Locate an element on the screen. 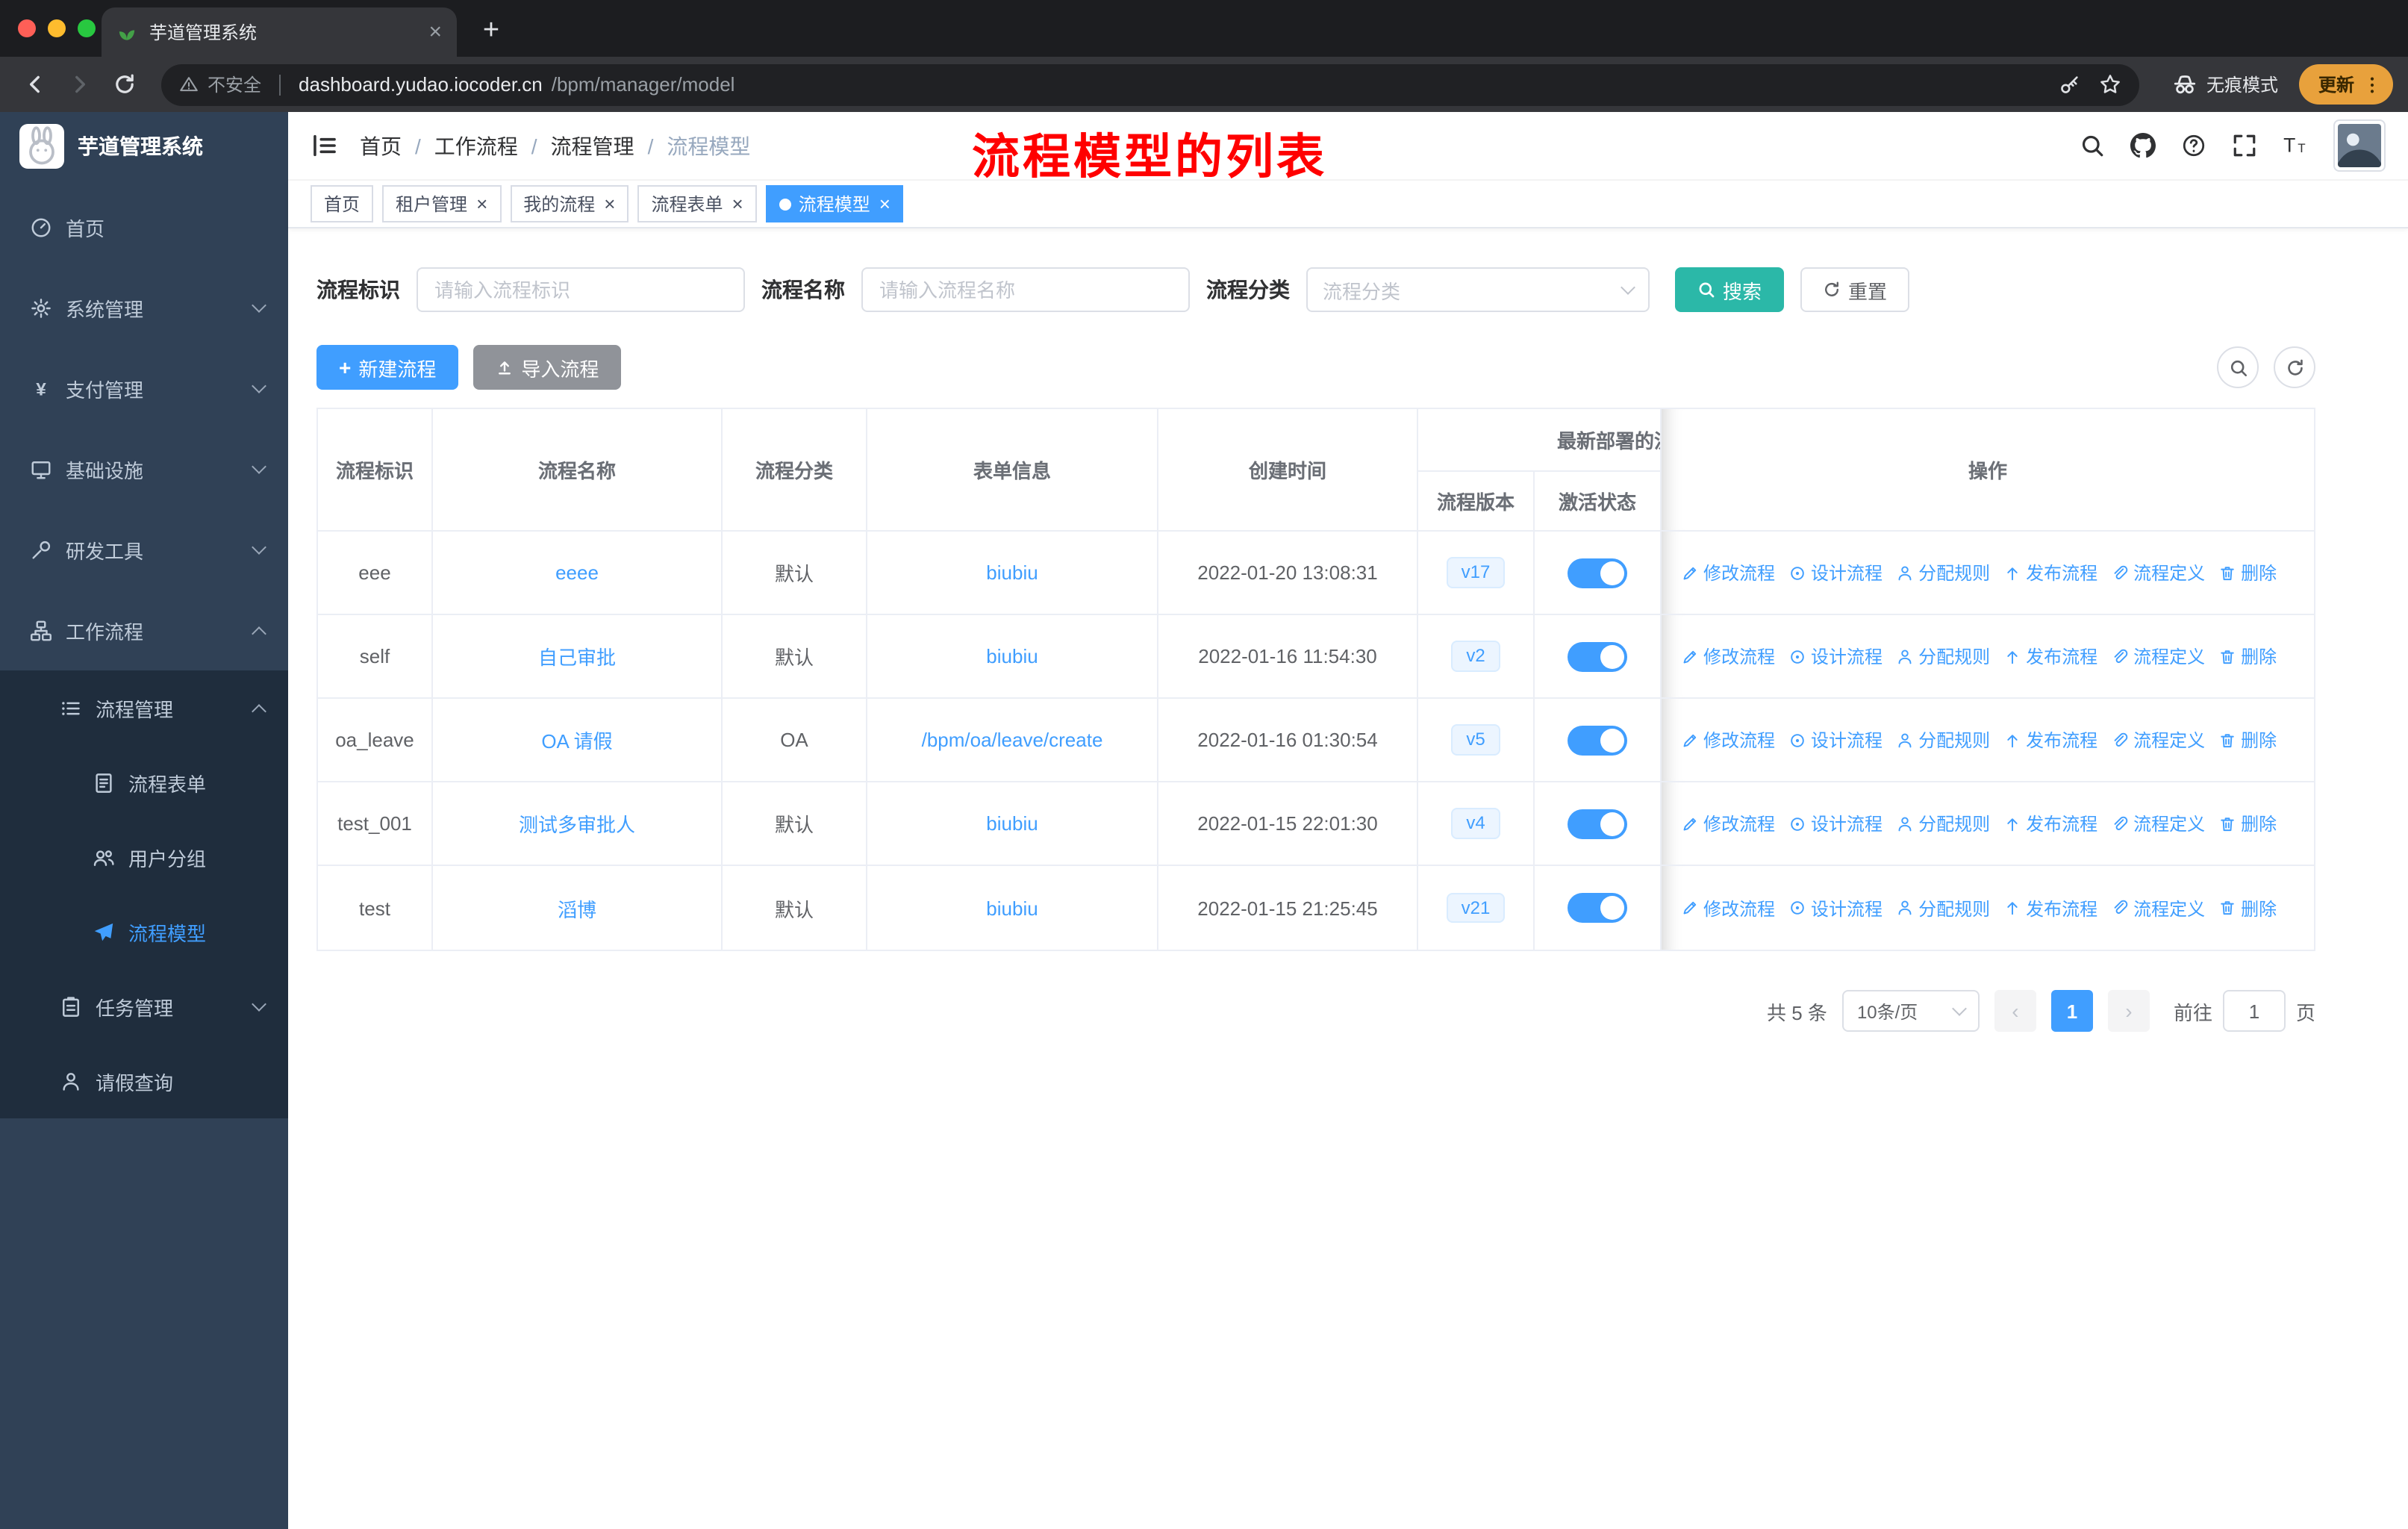 This screenshot has width=2408, height=1529. bookmark-star-icon is located at coordinates (2110, 84).